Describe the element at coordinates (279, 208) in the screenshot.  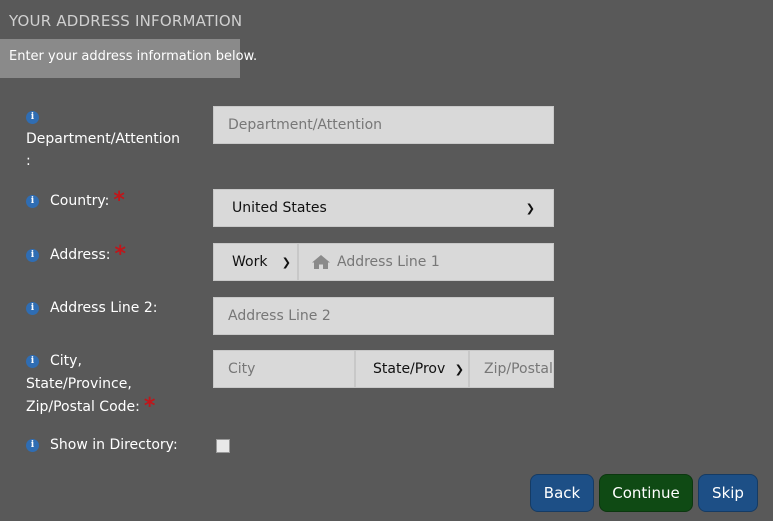
I see `country-value: United States` at that location.